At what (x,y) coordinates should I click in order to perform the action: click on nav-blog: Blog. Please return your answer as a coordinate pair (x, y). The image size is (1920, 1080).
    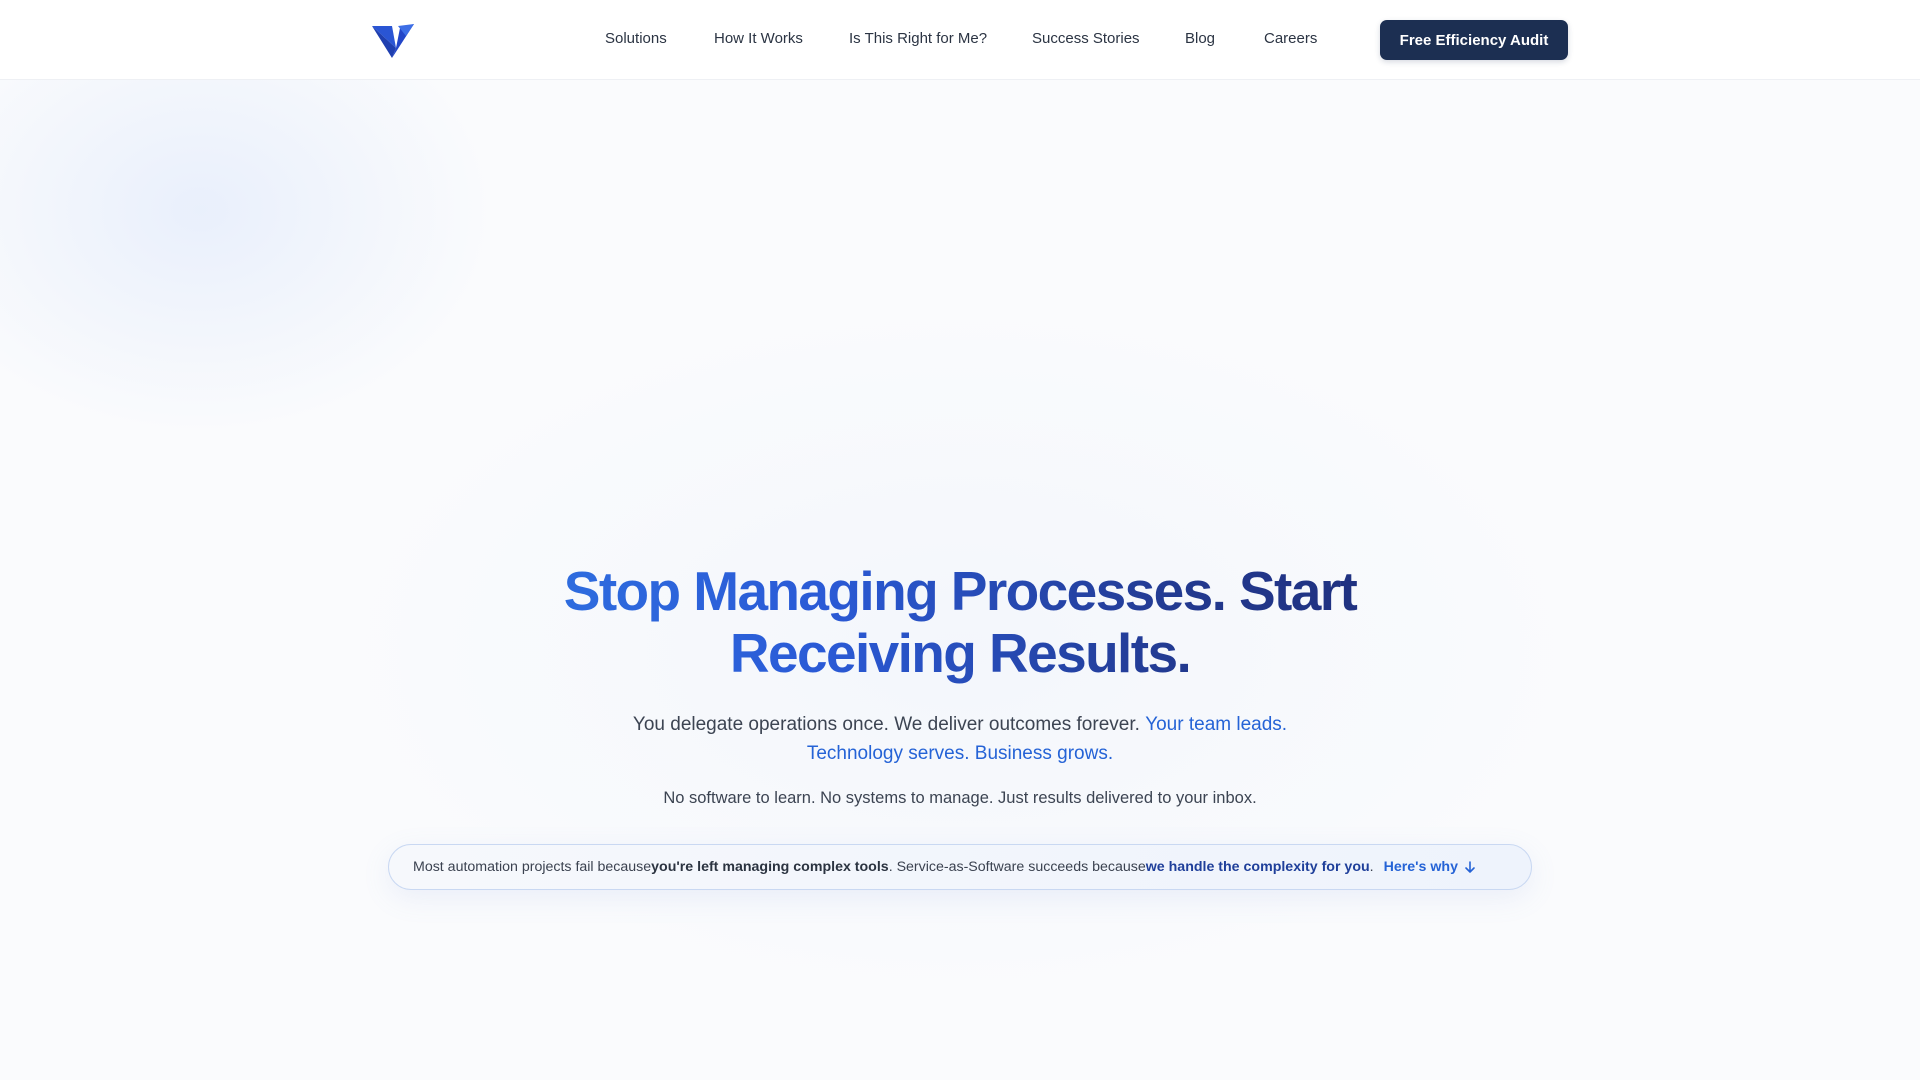
    Looking at the image, I should click on (1200, 38).